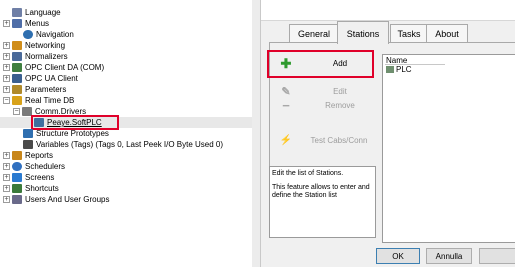 The image size is (515, 267). What do you see at coordinates (28, 34) in the screenshot?
I see `navigation-icon` at bounding box center [28, 34].